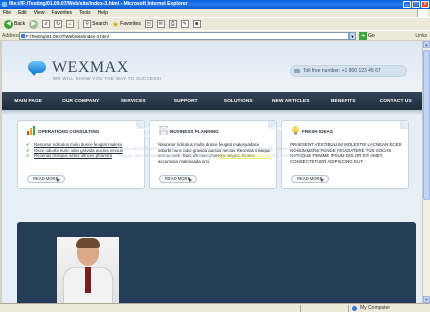 This screenshot has width=430, height=312. What do you see at coordinates (297, 71) in the screenshot?
I see `phone-icon` at bounding box center [297, 71].